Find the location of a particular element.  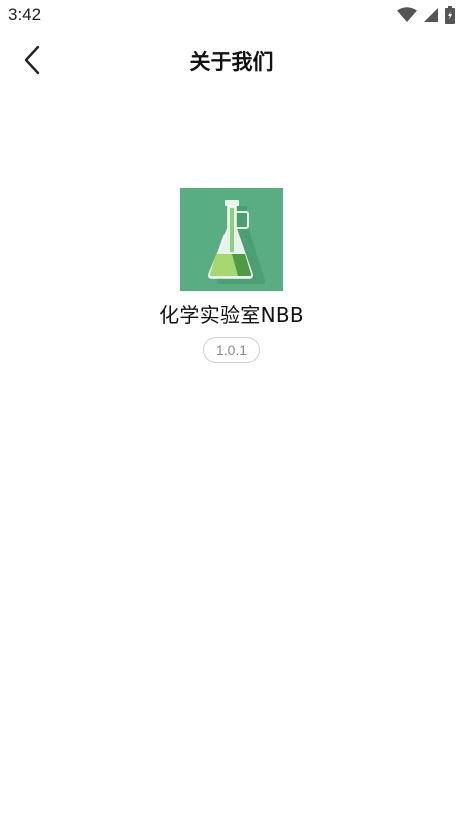

status-bar: 3:42 is located at coordinates (231, 15).